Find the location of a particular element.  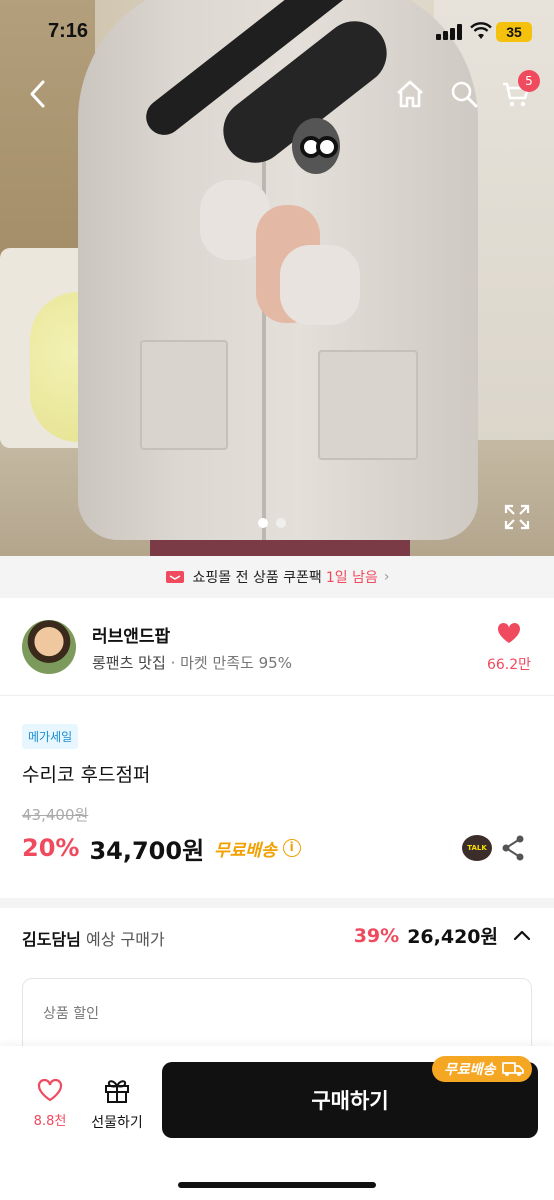

original-price: 43,400원 is located at coordinates (55, 815).